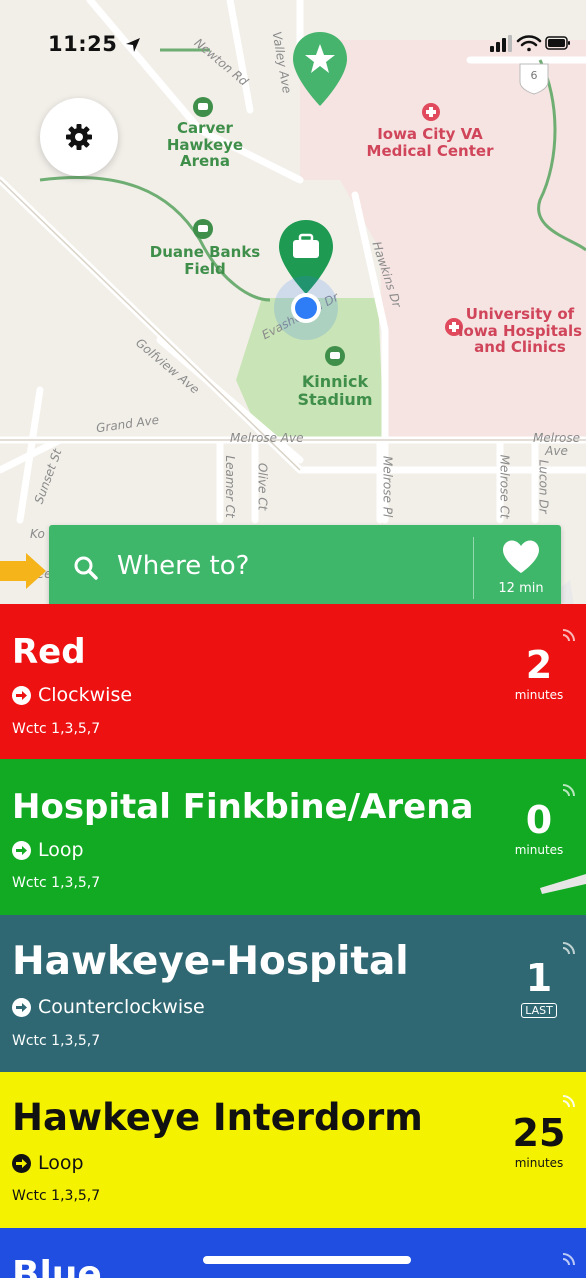 This screenshot has width=586, height=1278. I want to click on route-eta: 0 minutes, so click(539, 829).